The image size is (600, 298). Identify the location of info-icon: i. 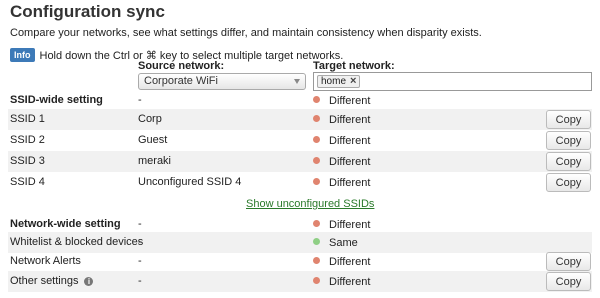
(89, 281).